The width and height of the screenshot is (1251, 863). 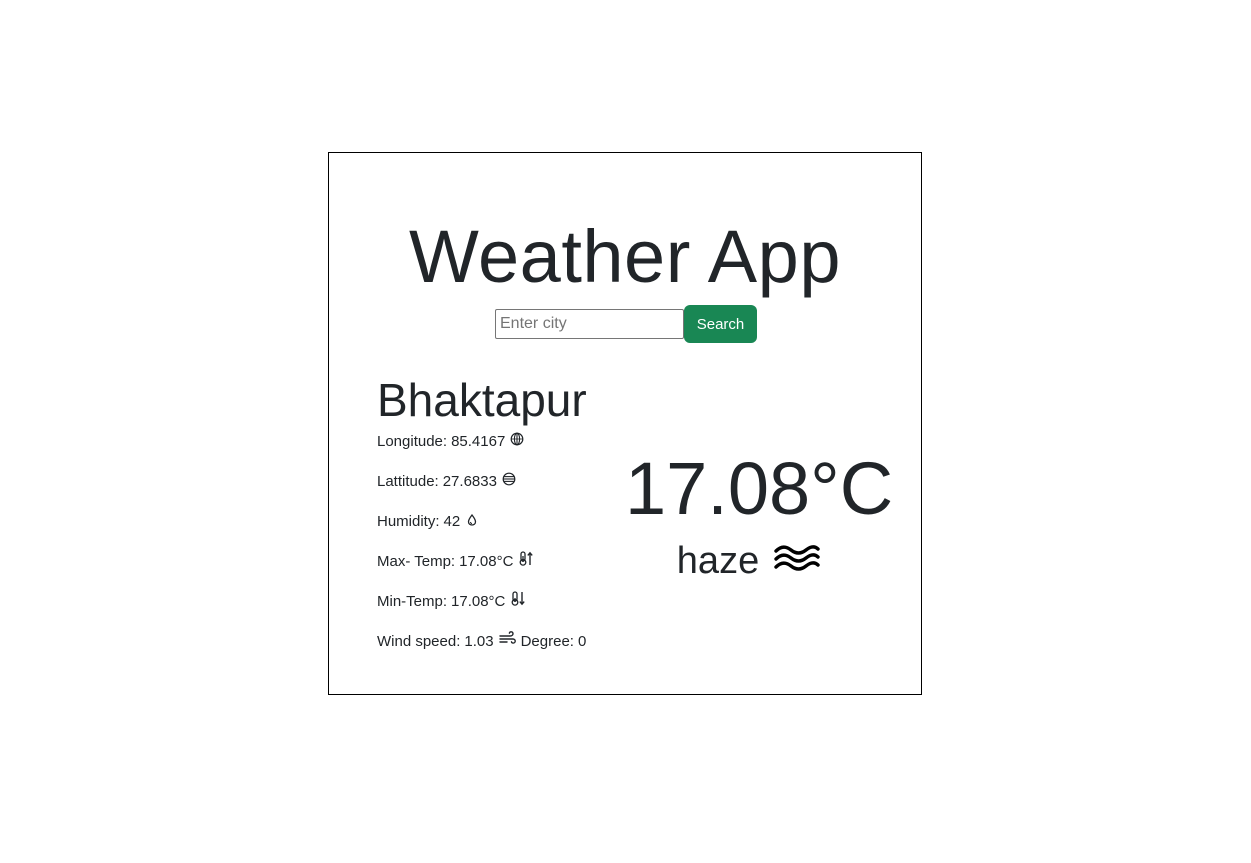 What do you see at coordinates (412, 441) in the screenshot?
I see `longitude-label: Longitude:` at bounding box center [412, 441].